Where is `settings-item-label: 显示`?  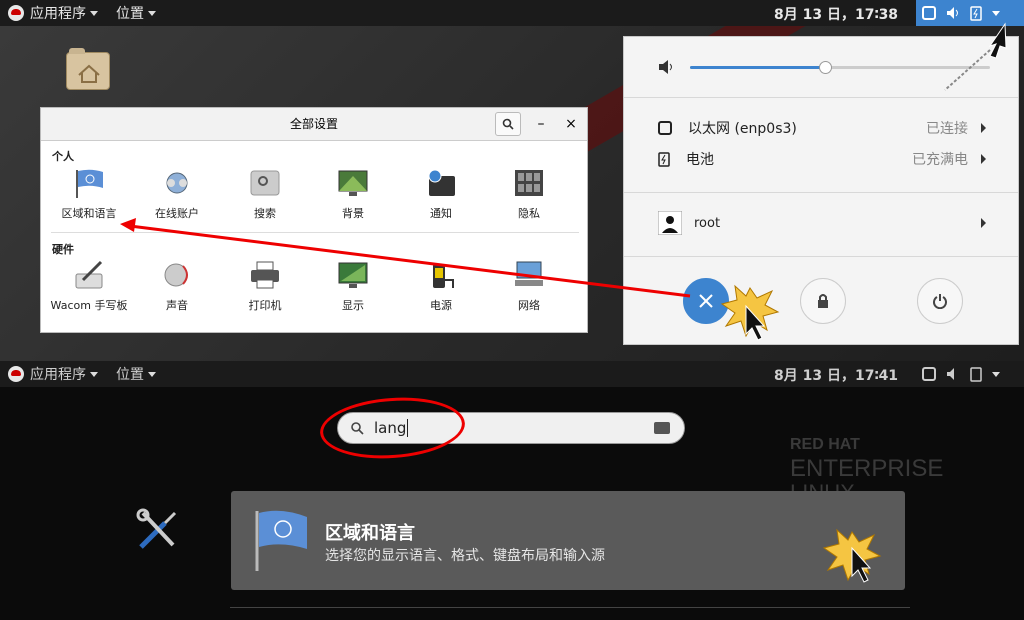 settings-item-label: 显示 is located at coordinates (353, 305).